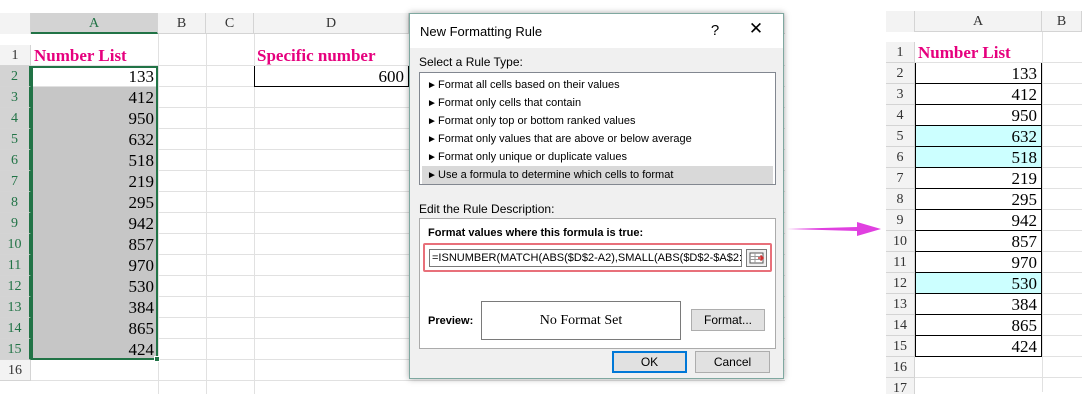 The image size is (1082, 394). Describe the element at coordinates (471, 62) in the screenshot. I see `select-rule-type-label: Select a Rule Type:` at that location.